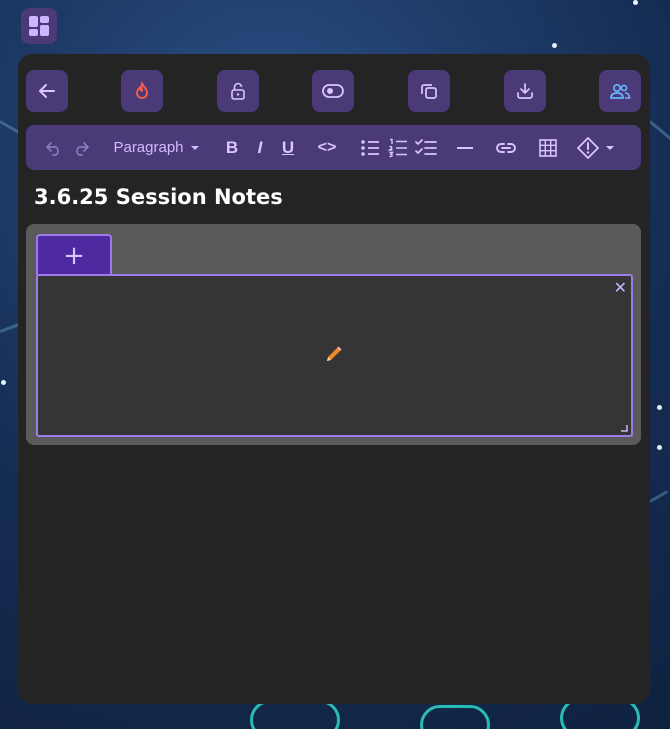 This screenshot has width=670, height=729. I want to click on block-type-label: Paragraph, so click(148, 147).